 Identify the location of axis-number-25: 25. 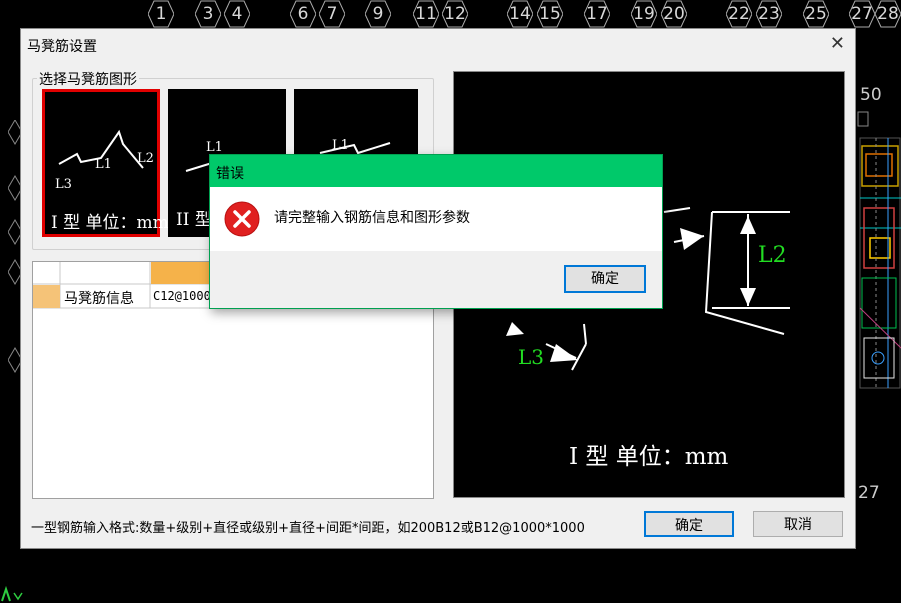
(816, 14).